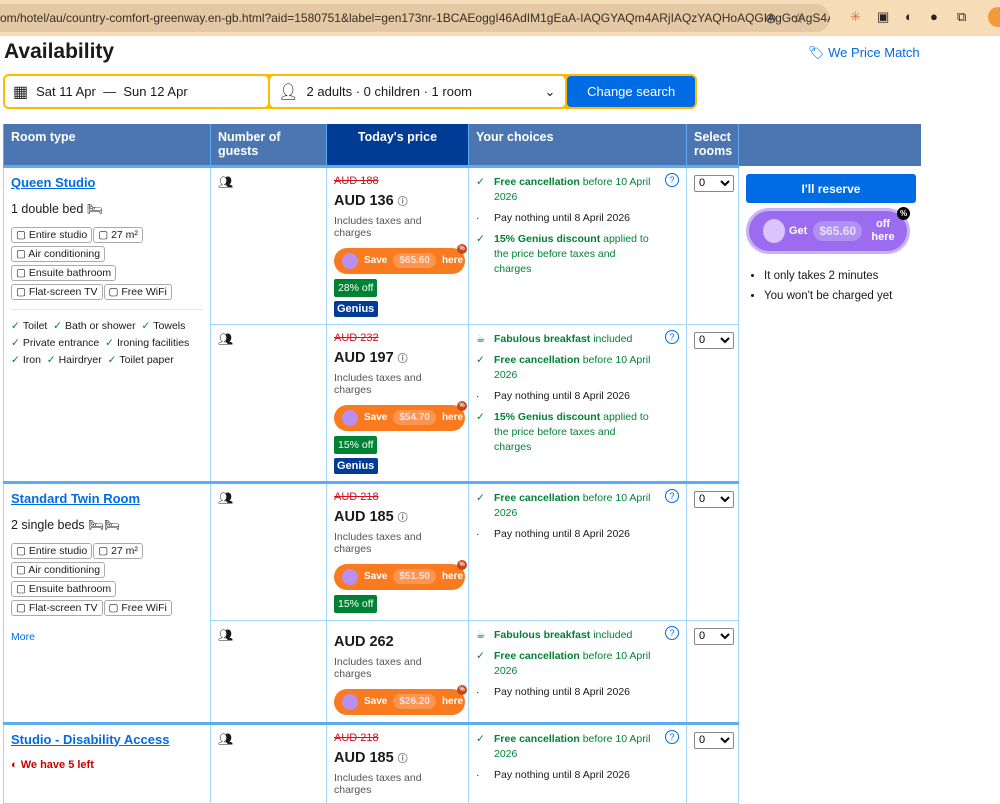  I want to click on guests-cell: 👥︎, so click(268, 244).